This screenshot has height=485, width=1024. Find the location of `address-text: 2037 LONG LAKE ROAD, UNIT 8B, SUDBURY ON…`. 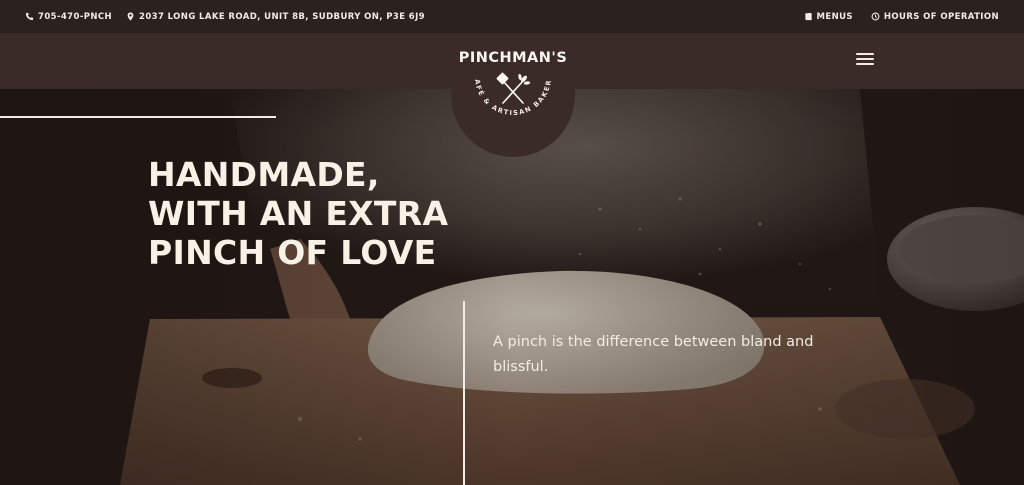

address-text: 2037 LONG LAKE ROAD, UNIT 8B, SUDBURY ON… is located at coordinates (282, 16).